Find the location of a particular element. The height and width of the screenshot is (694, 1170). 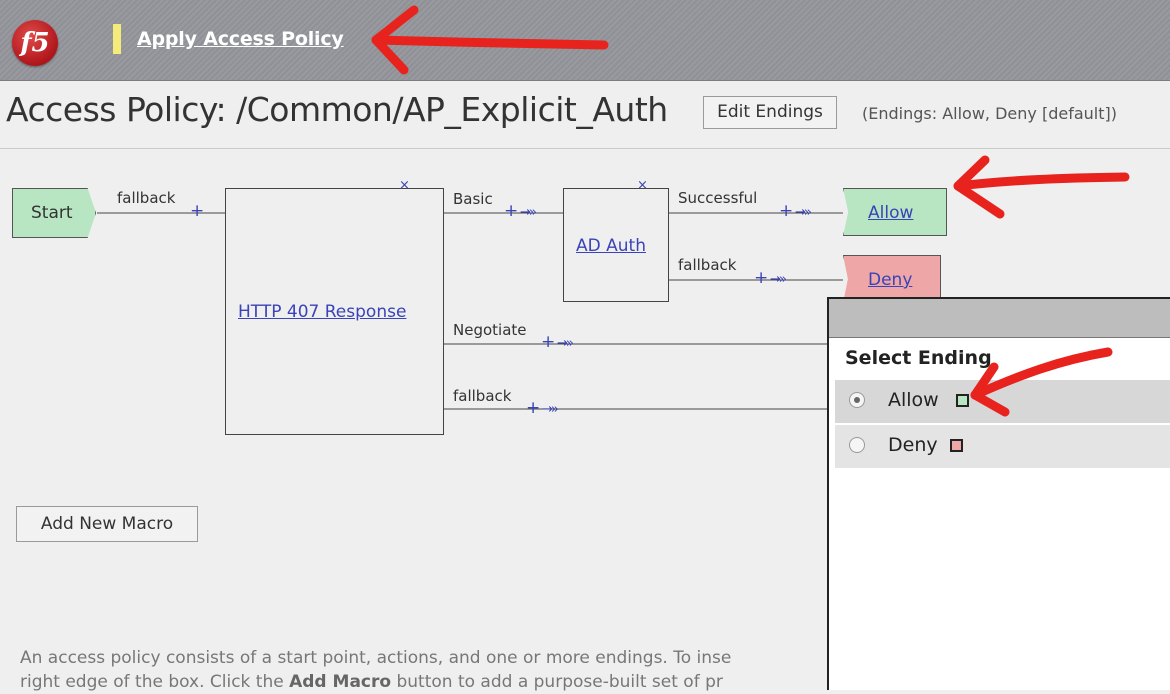

deny-radio is located at coordinates (857, 445).